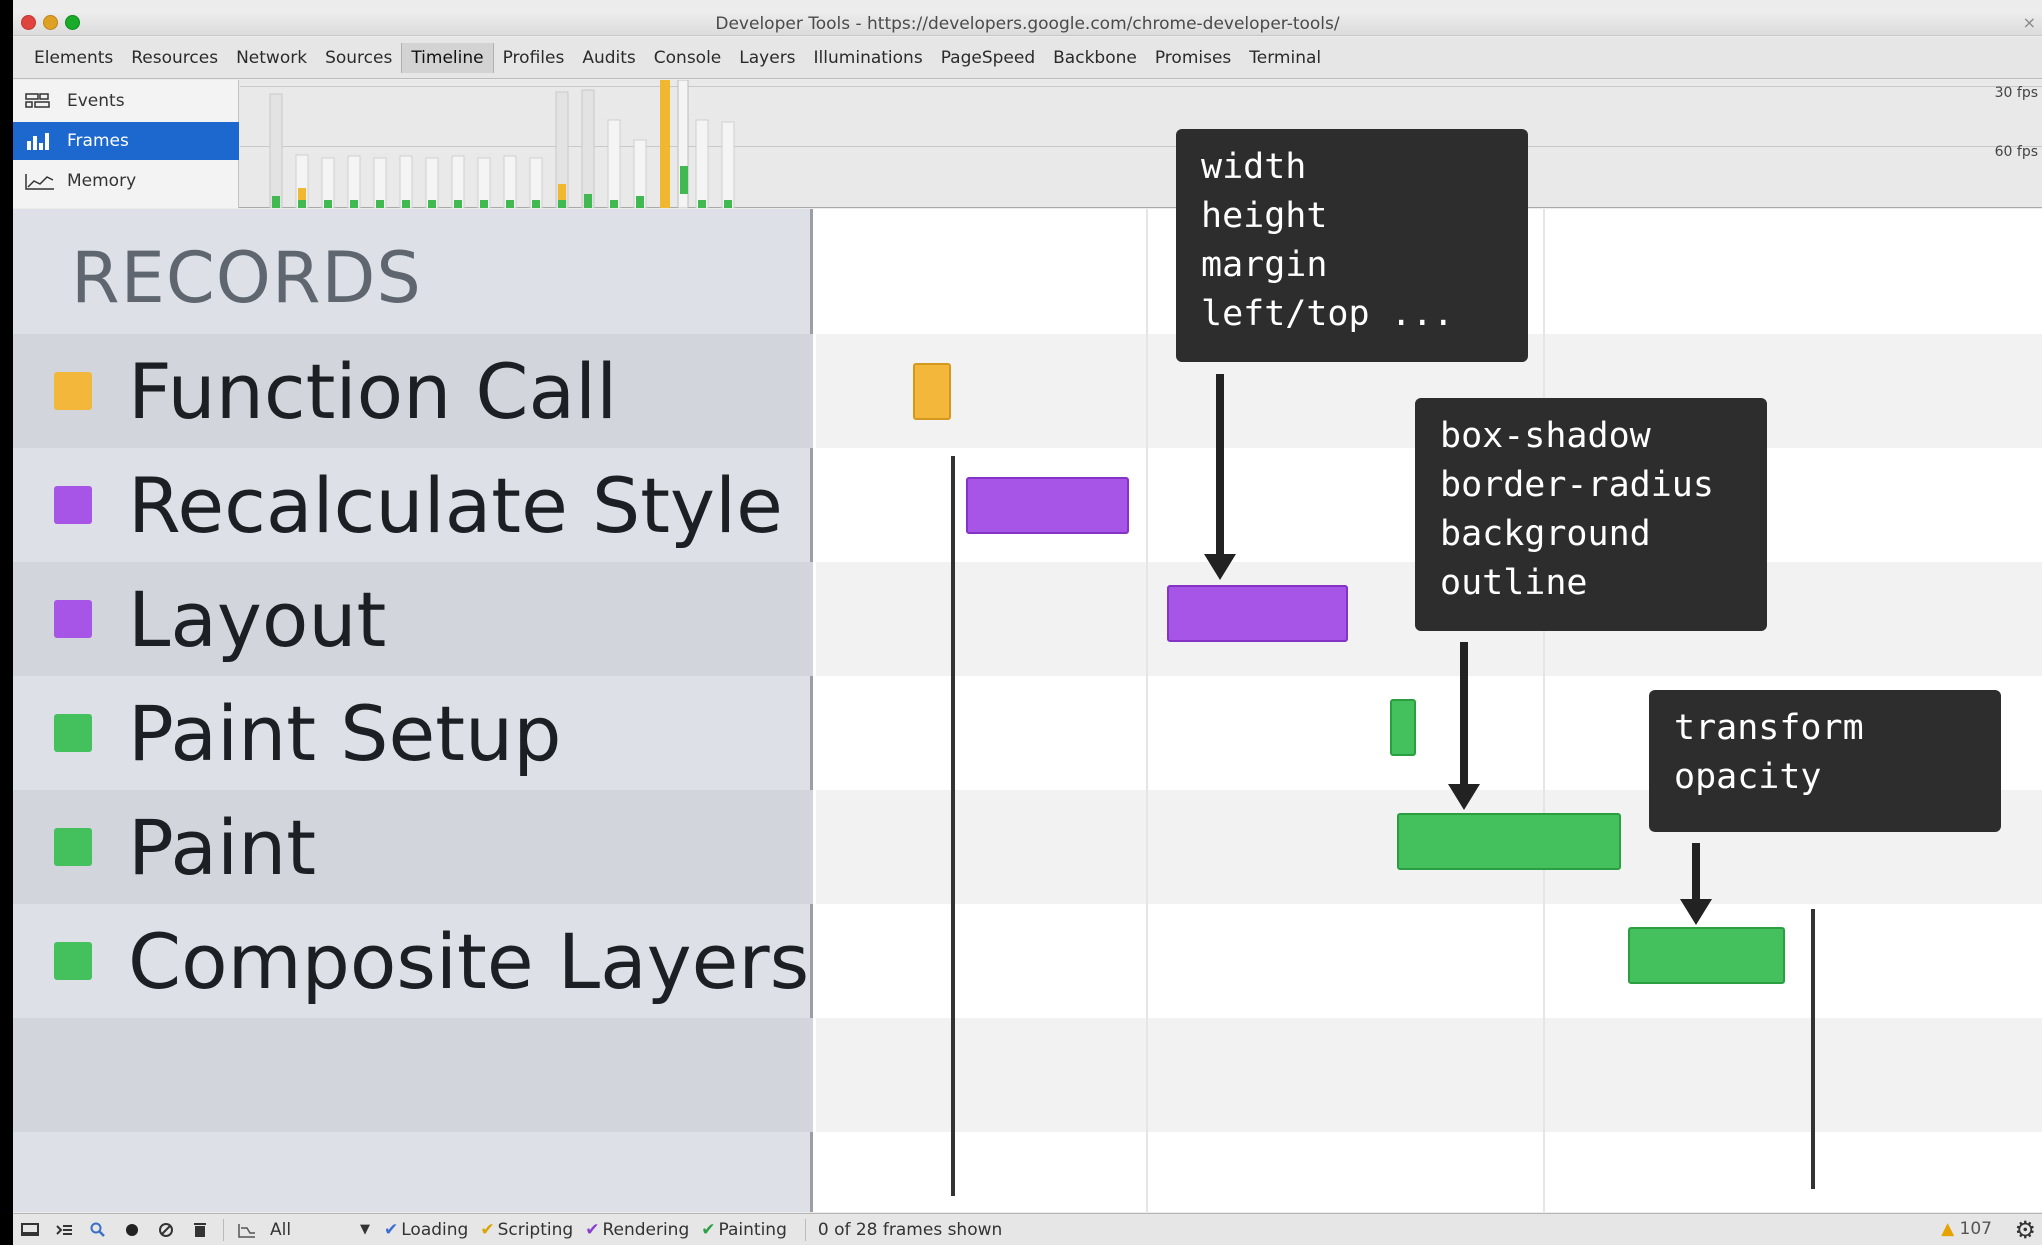 This screenshot has height=1245, width=2042. I want to click on paint-setup-bar, so click(1403, 727).